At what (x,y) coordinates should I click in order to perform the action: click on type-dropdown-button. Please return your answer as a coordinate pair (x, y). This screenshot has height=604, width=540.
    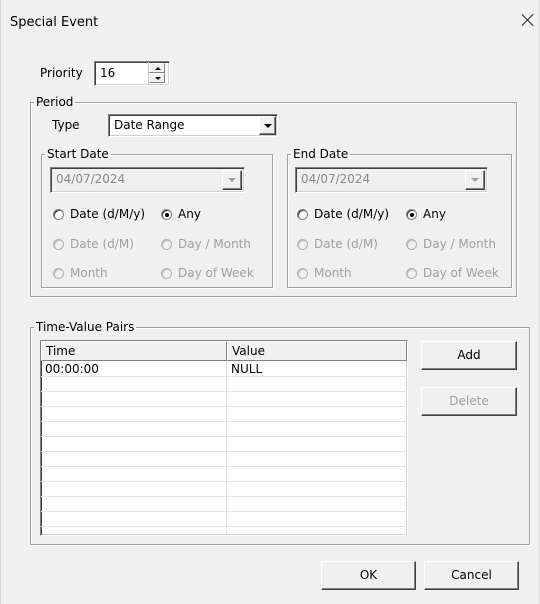
    Looking at the image, I should click on (267, 125).